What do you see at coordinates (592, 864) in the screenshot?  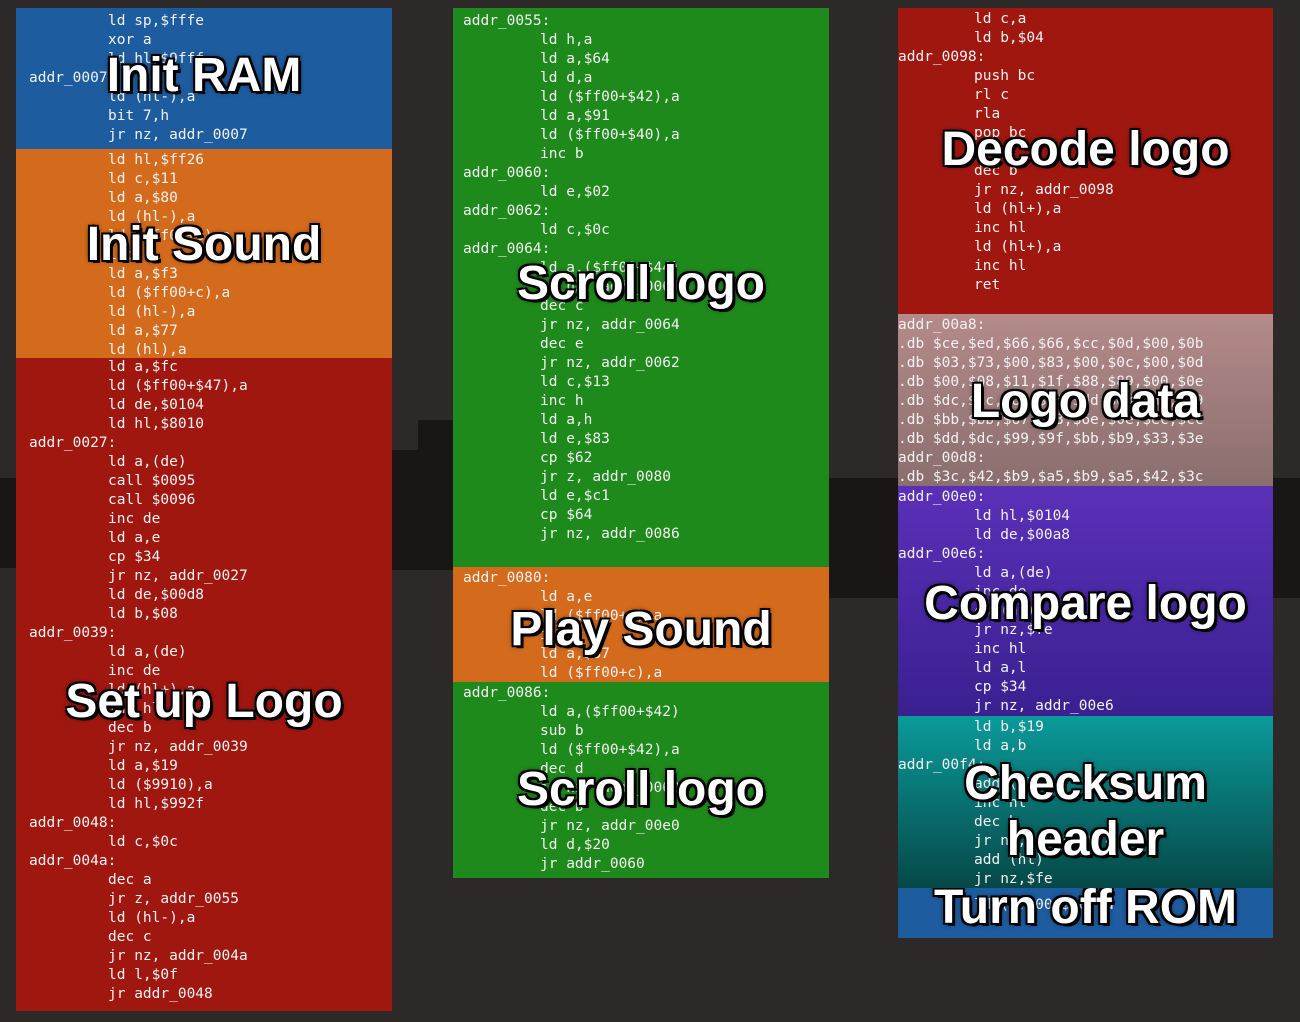 I see `code-instruction-line: jr addr_0060` at bounding box center [592, 864].